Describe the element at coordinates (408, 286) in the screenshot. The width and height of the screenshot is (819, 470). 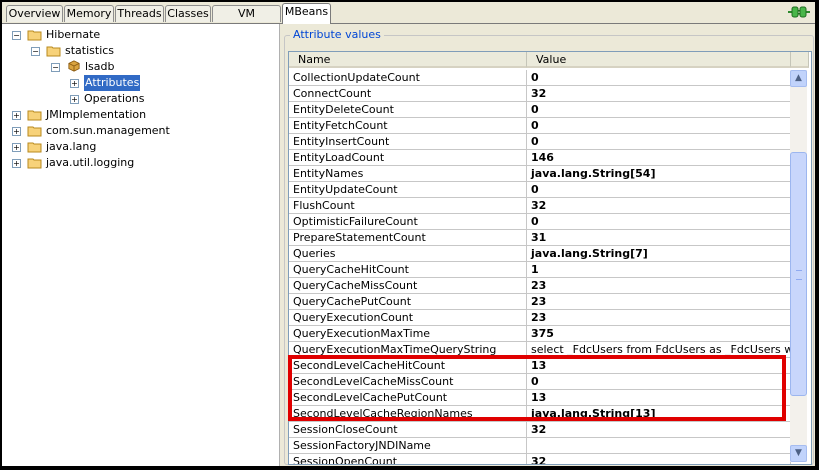
I see `attribute-name: QueryCacheMissCount` at that location.